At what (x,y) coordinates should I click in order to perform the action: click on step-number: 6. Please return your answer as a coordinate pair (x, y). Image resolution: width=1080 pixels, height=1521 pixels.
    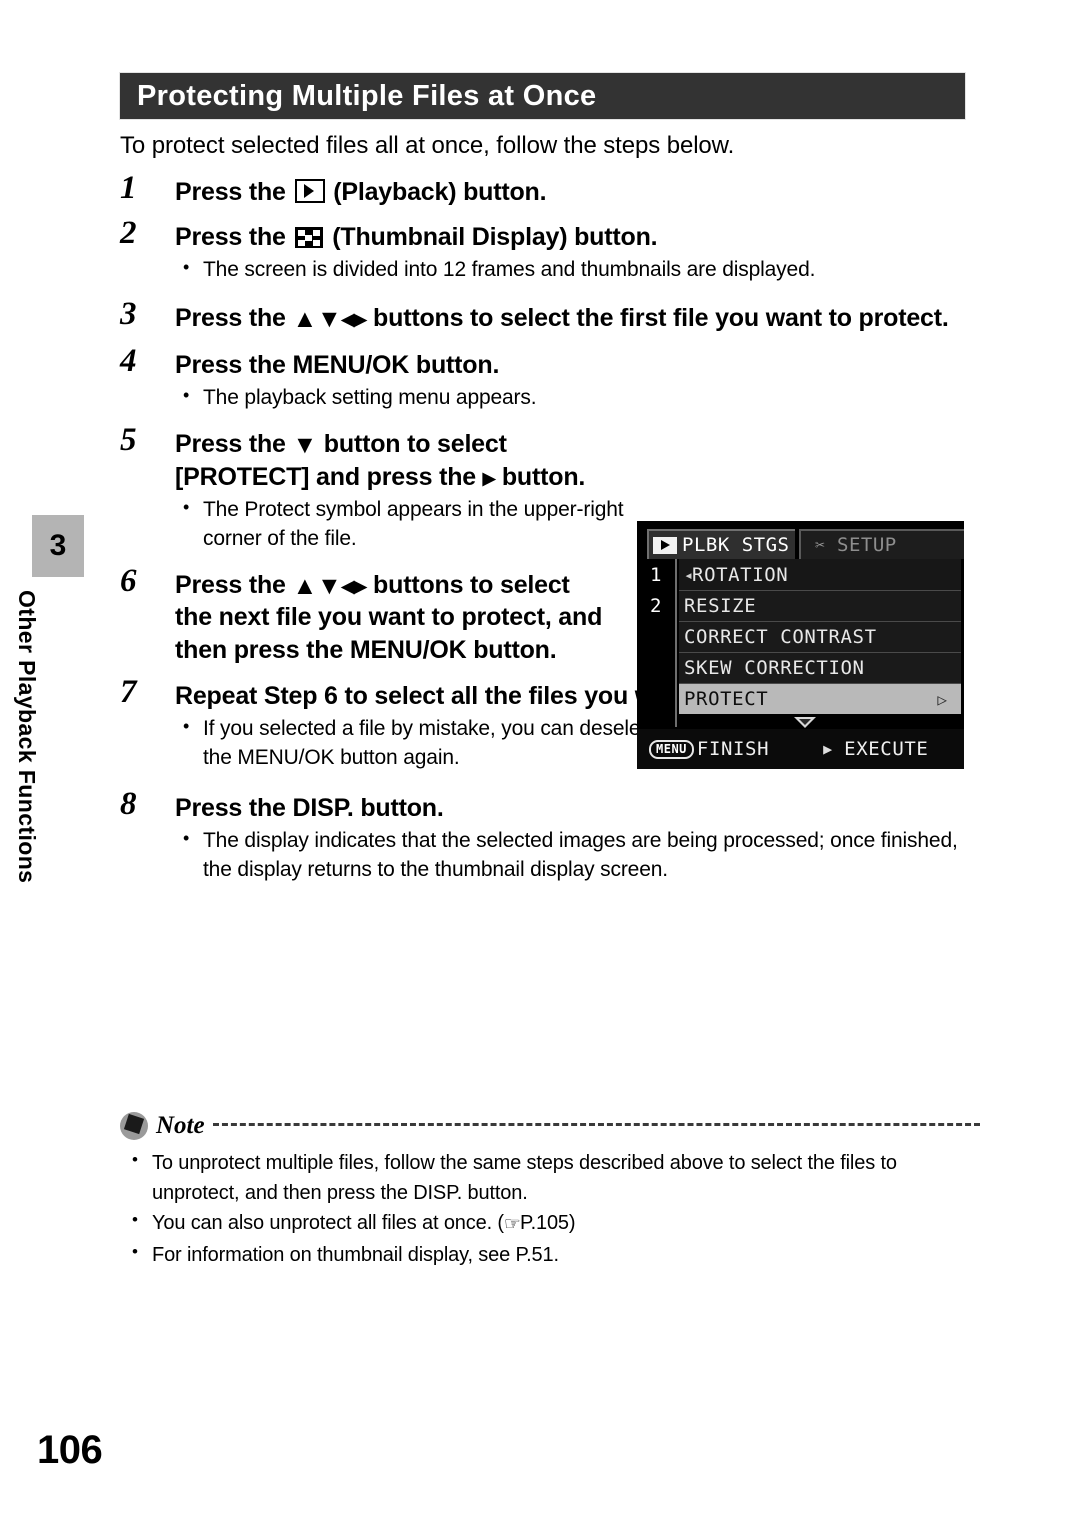
    Looking at the image, I should click on (128, 581).